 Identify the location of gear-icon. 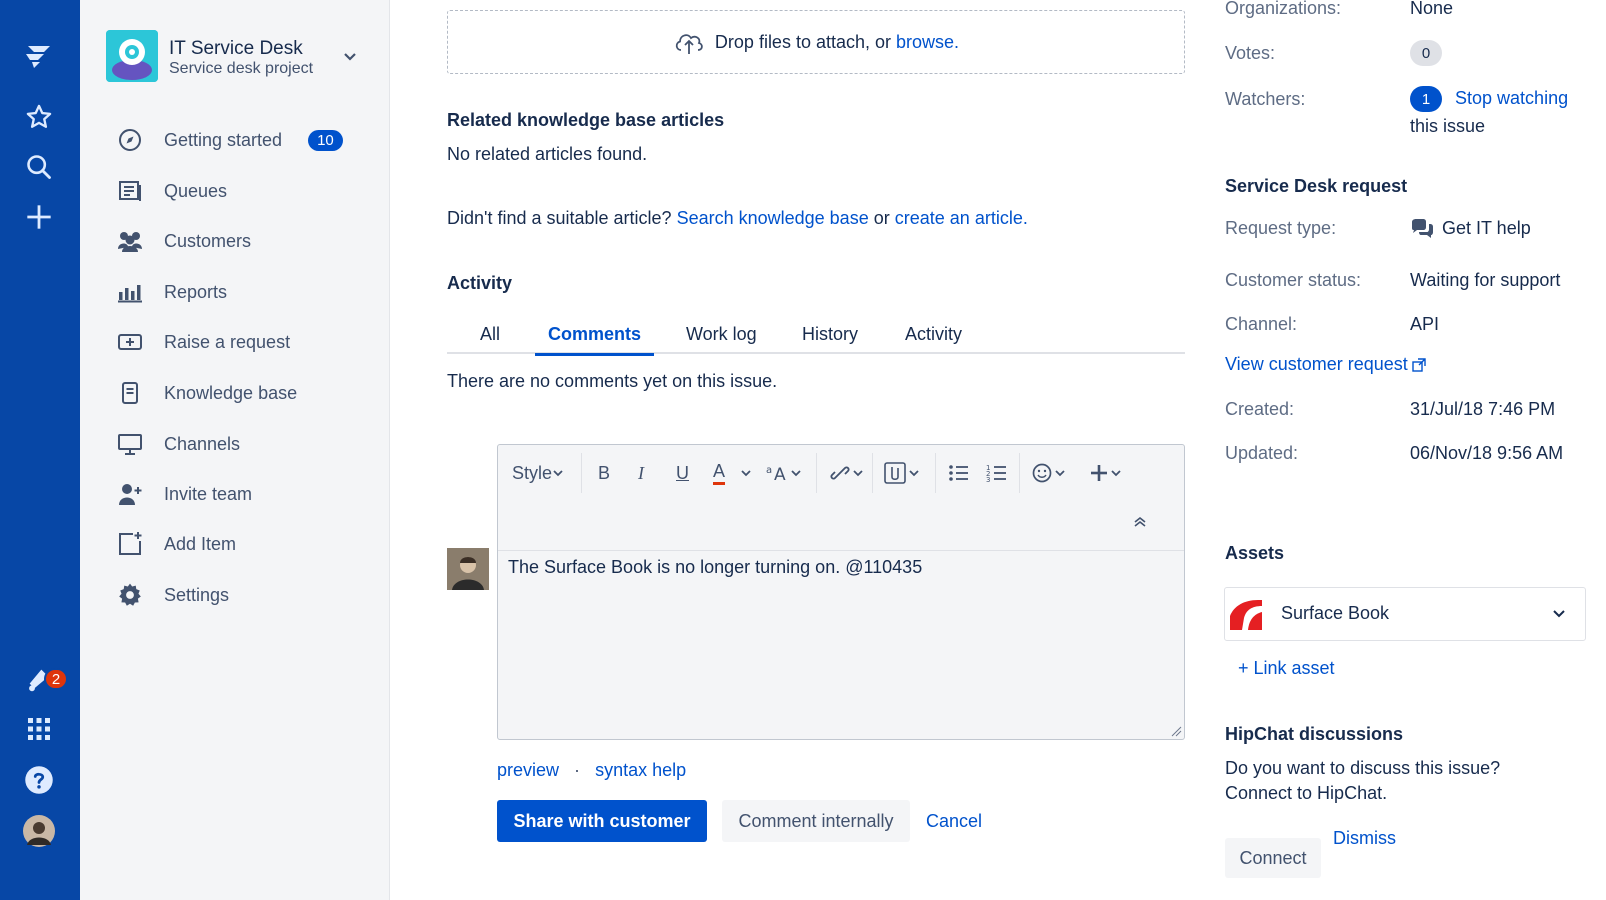
(130, 595).